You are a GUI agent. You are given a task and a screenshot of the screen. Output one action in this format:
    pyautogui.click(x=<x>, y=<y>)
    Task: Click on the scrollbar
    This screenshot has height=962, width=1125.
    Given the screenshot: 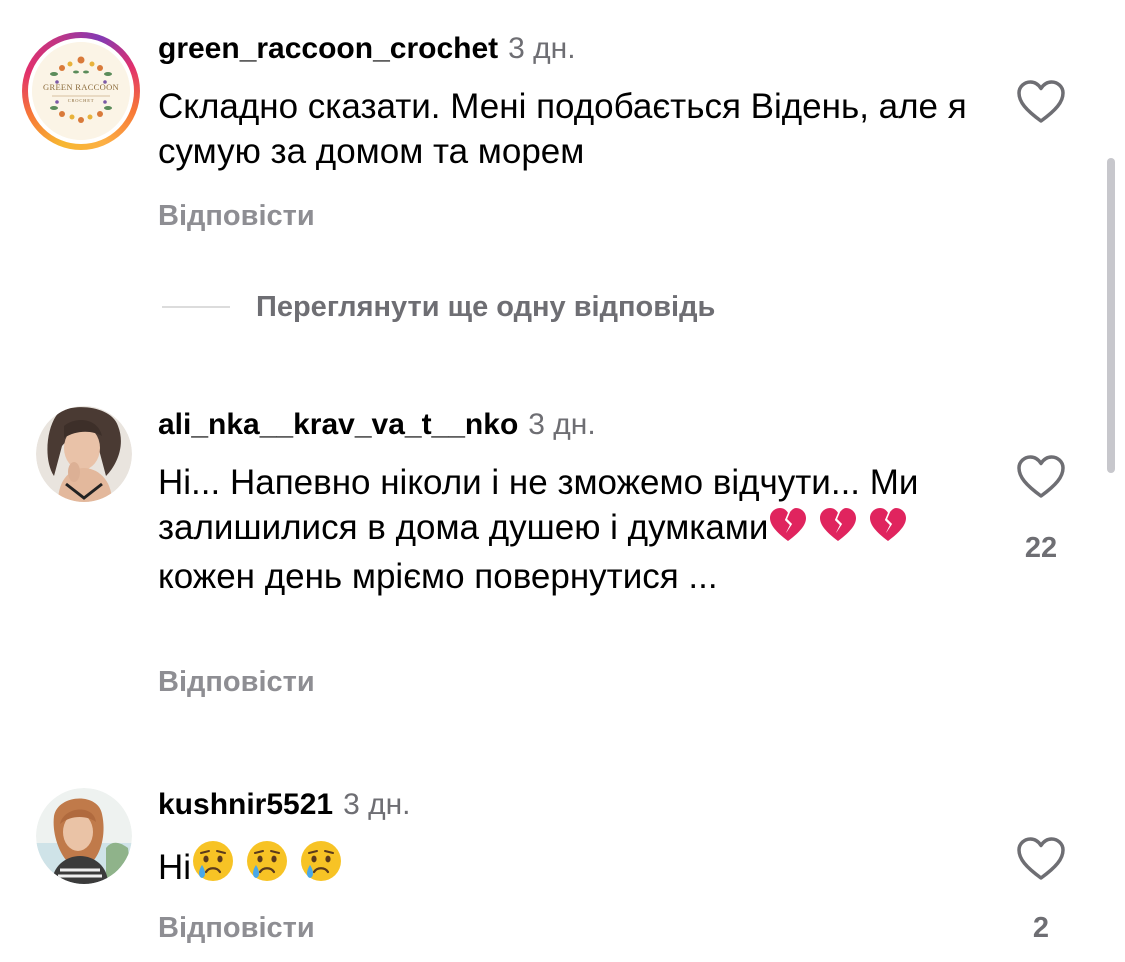 What is the action you would take?
    pyautogui.click(x=1111, y=315)
    